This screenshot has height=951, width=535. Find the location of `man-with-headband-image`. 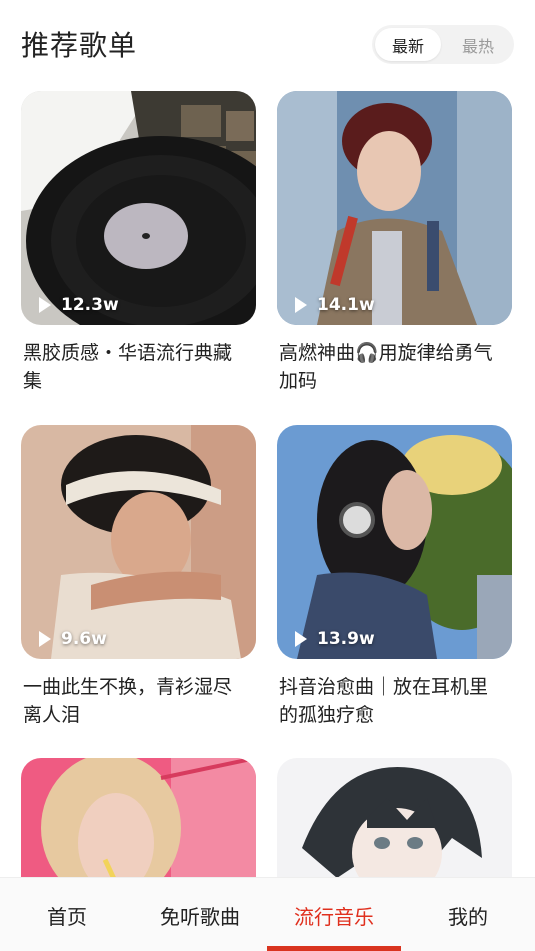

man-with-headband-image is located at coordinates (138, 542).